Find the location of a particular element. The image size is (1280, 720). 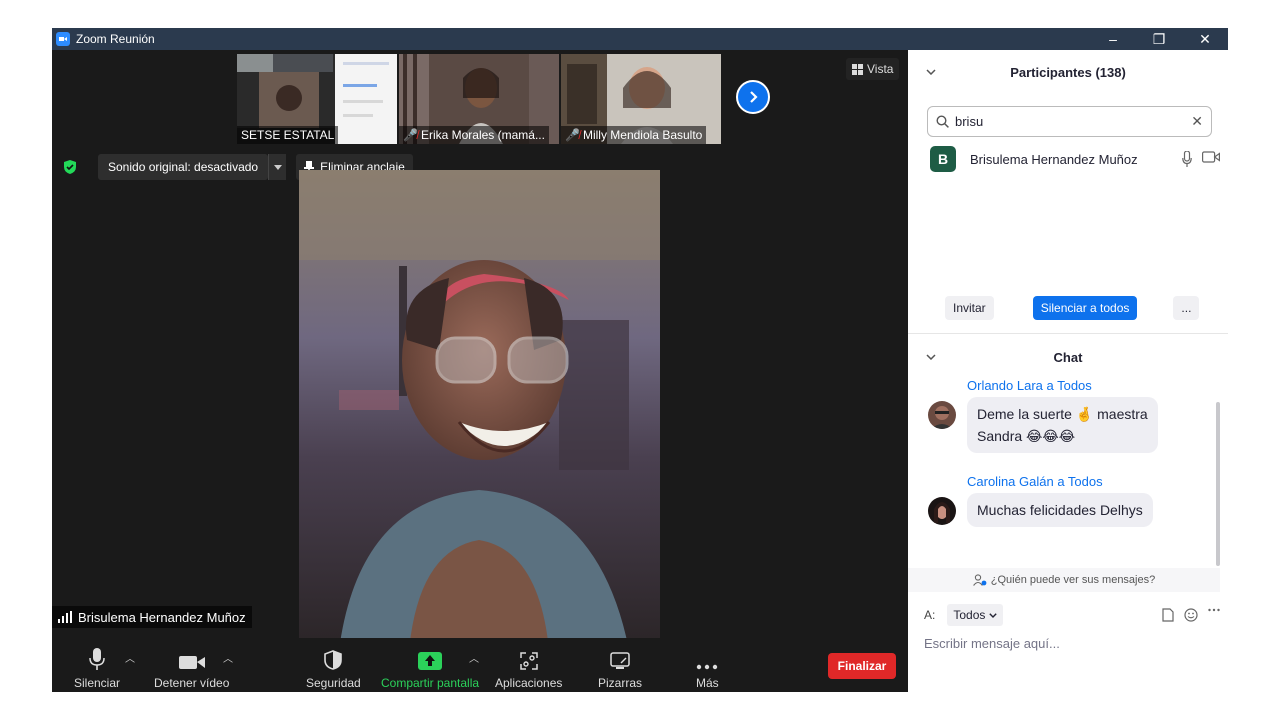

grid-icon is located at coordinates (857, 69).